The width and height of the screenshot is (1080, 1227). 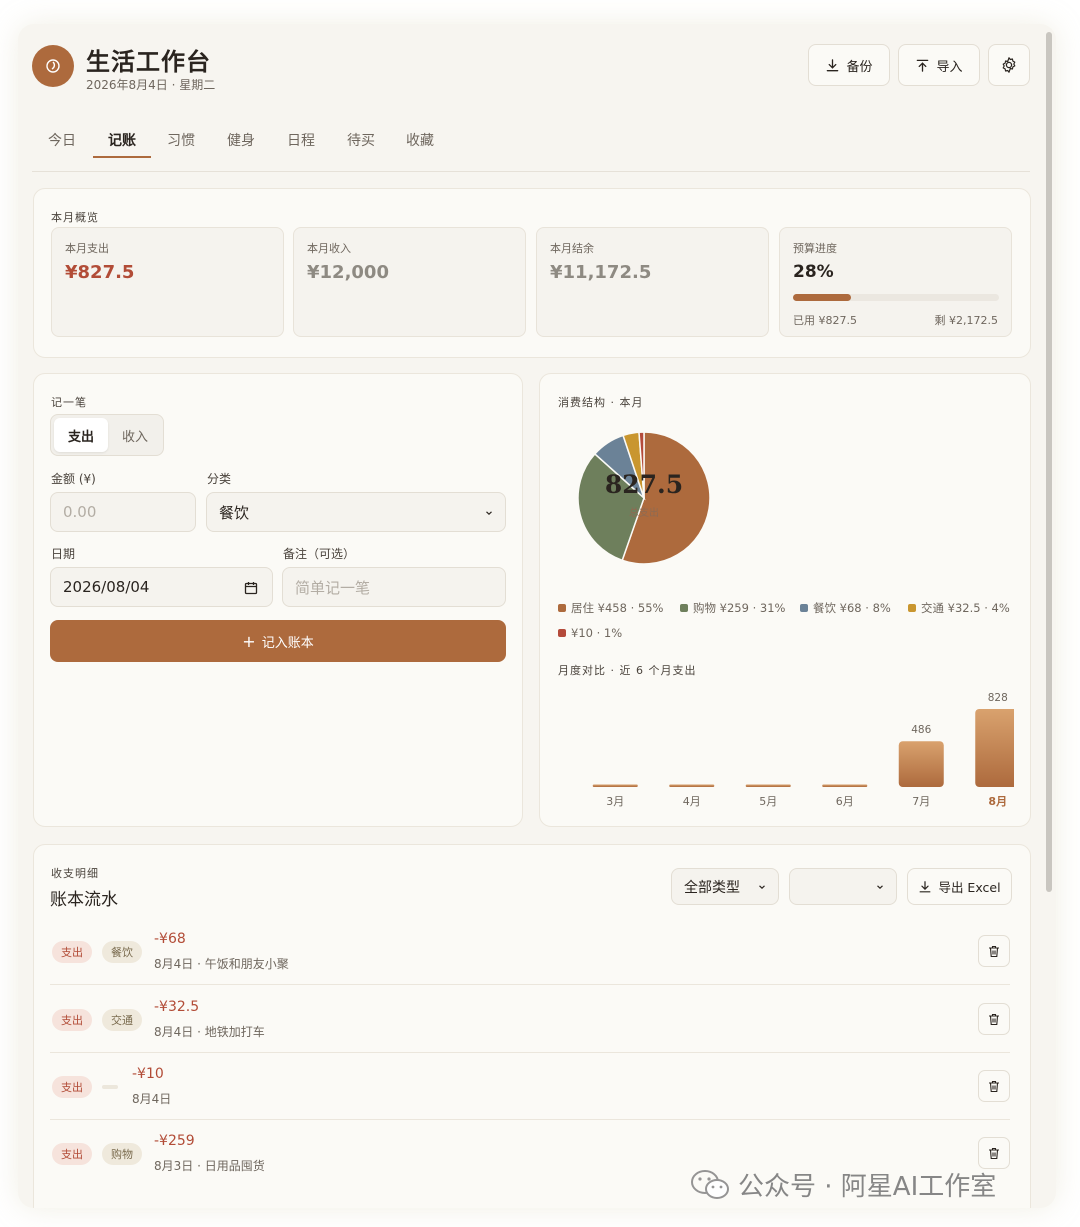 I want to click on budget-stat: 预算进度 28% 已用 ¥827.5 剩 ¥2,172.5, so click(x=895, y=282).